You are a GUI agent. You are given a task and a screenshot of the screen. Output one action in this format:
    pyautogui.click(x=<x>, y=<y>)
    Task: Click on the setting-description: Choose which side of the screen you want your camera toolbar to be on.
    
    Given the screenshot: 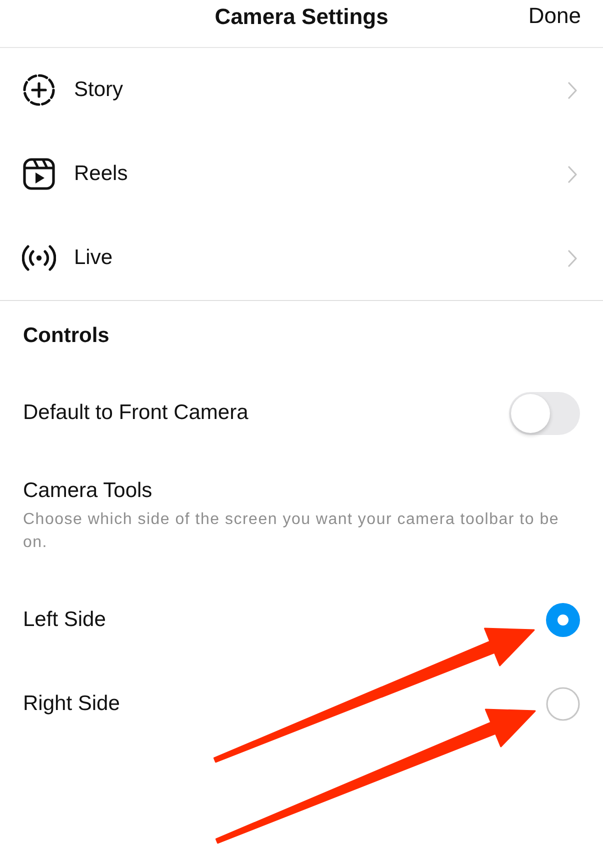 What is the action you would take?
    pyautogui.click(x=291, y=531)
    